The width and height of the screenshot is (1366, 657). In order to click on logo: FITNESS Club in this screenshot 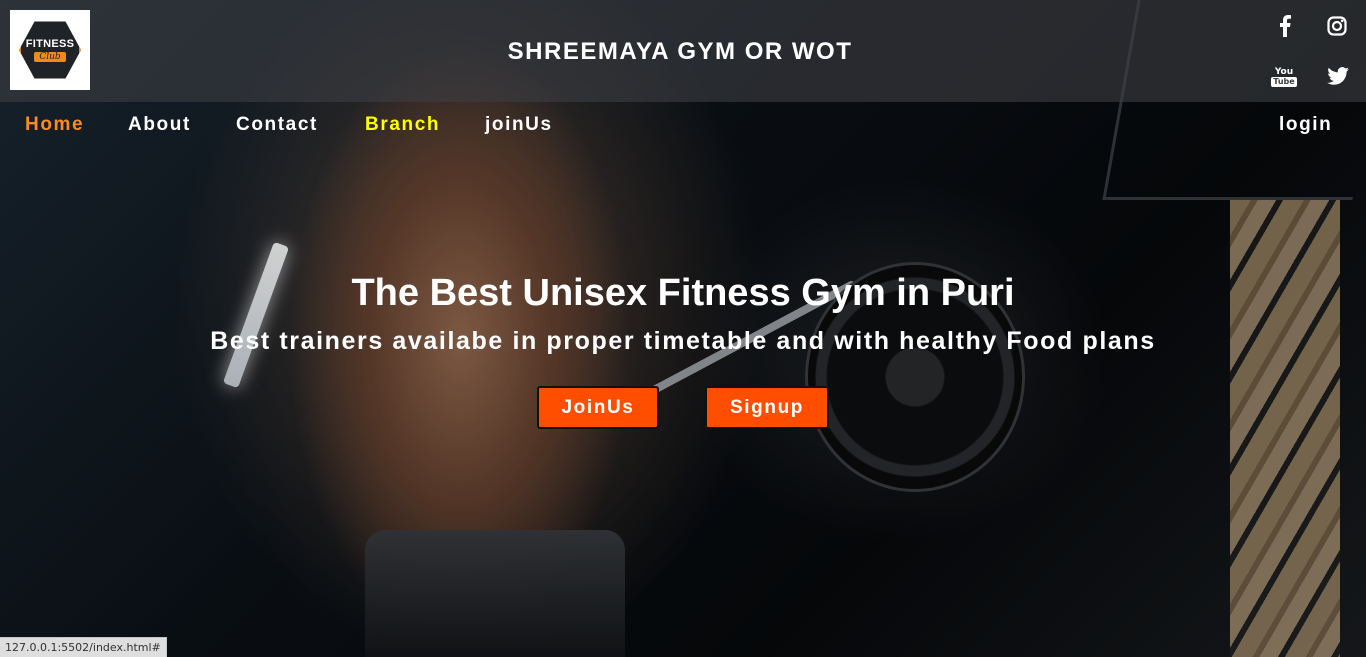, I will do `click(50, 50)`.